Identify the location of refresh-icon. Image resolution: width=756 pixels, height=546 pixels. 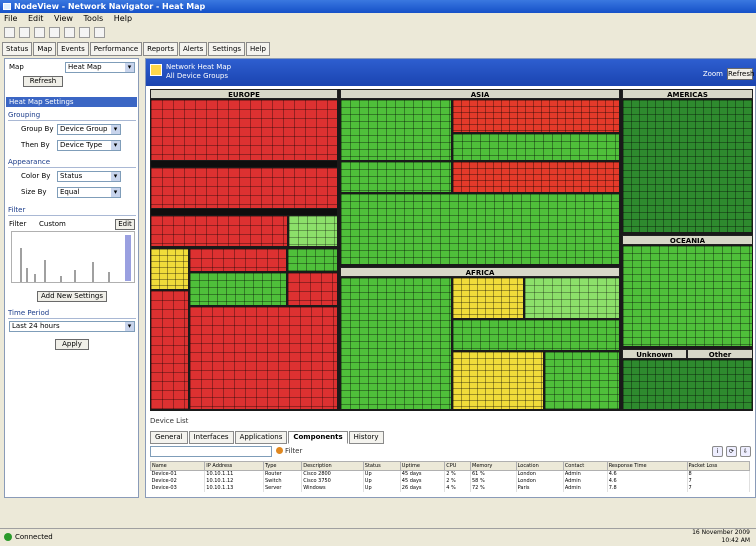
(54, 32).